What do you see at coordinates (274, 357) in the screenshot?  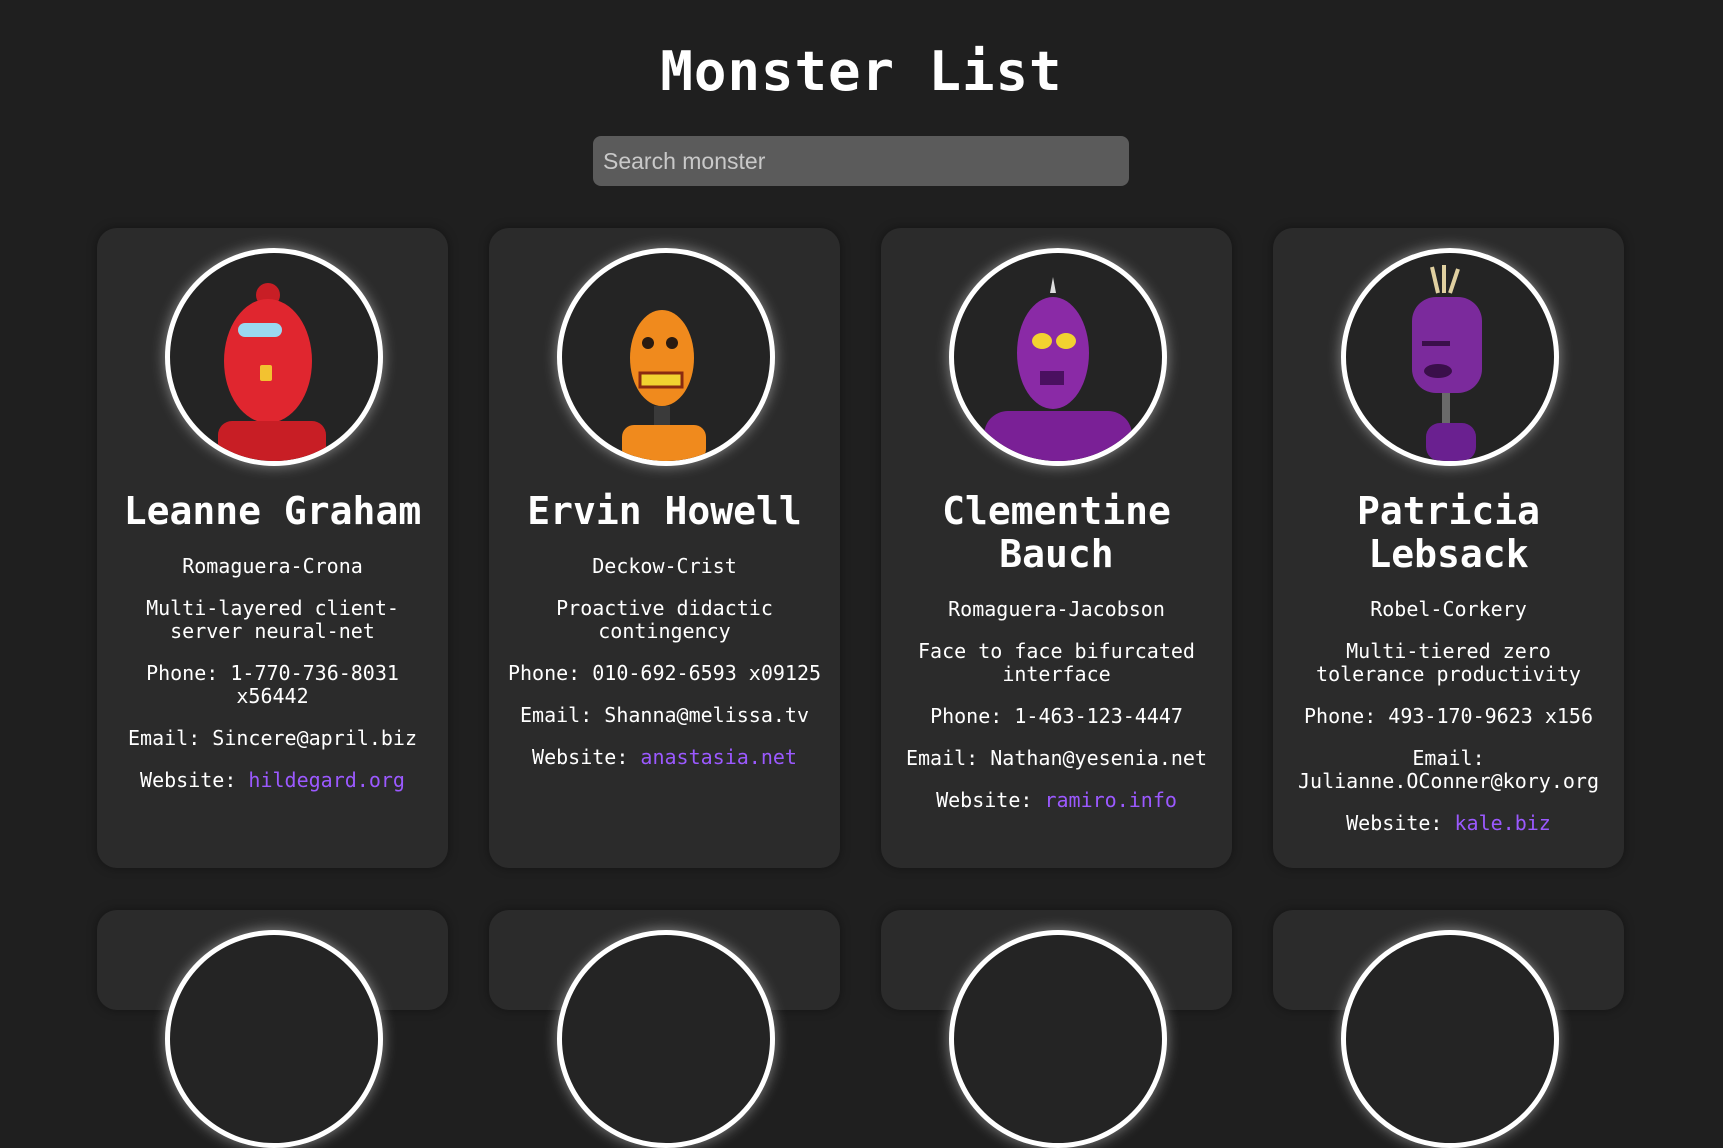 I see `red-robot-icon` at bounding box center [274, 357].